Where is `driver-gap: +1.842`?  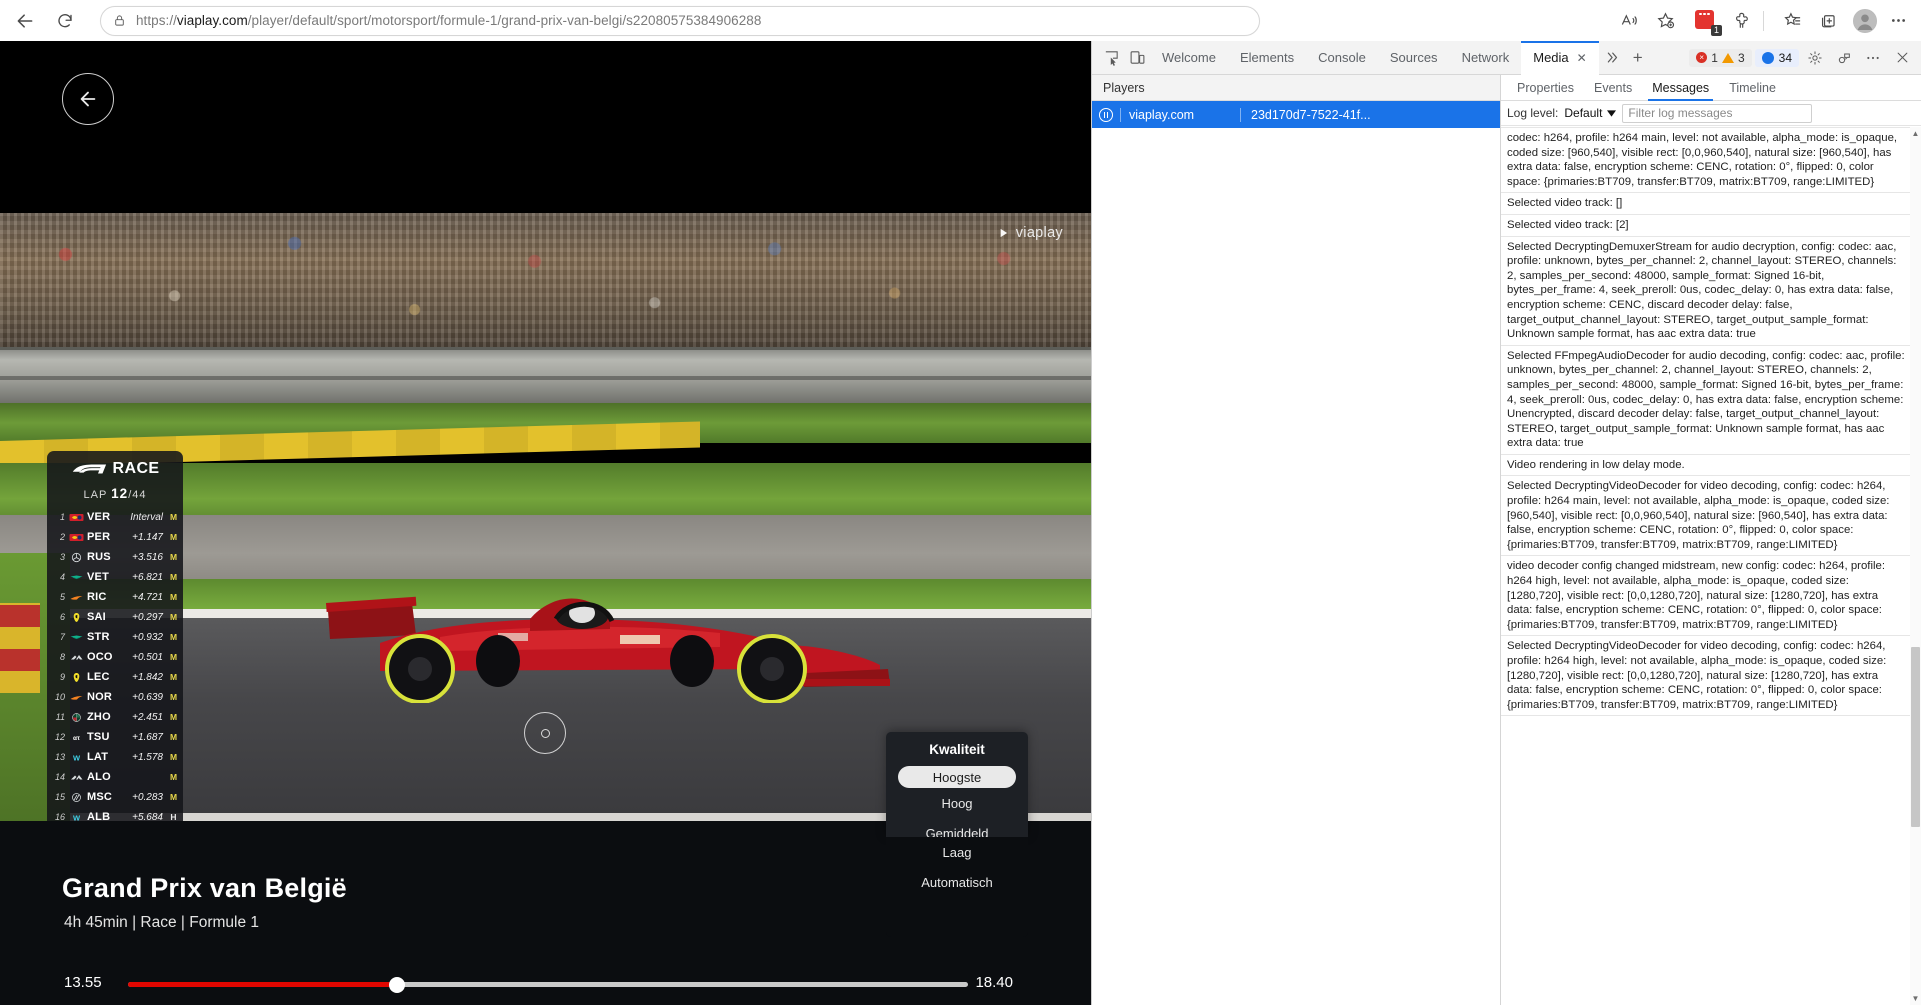 driver-gap: +1.842 is located at coordinates (147, 677).